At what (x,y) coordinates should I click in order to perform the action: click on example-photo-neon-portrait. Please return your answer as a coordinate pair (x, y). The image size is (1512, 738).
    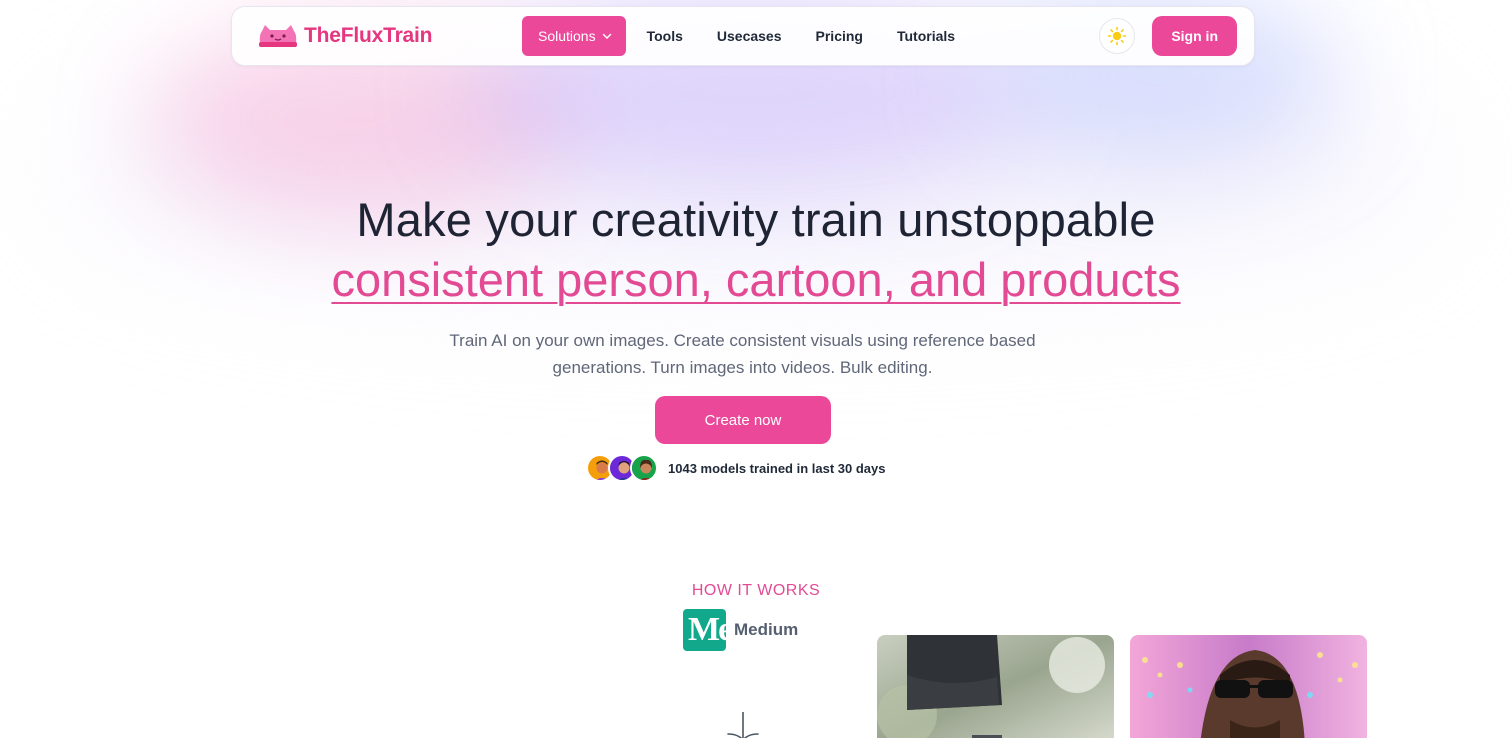
    Looking at the image, I should click on (1248, 686).